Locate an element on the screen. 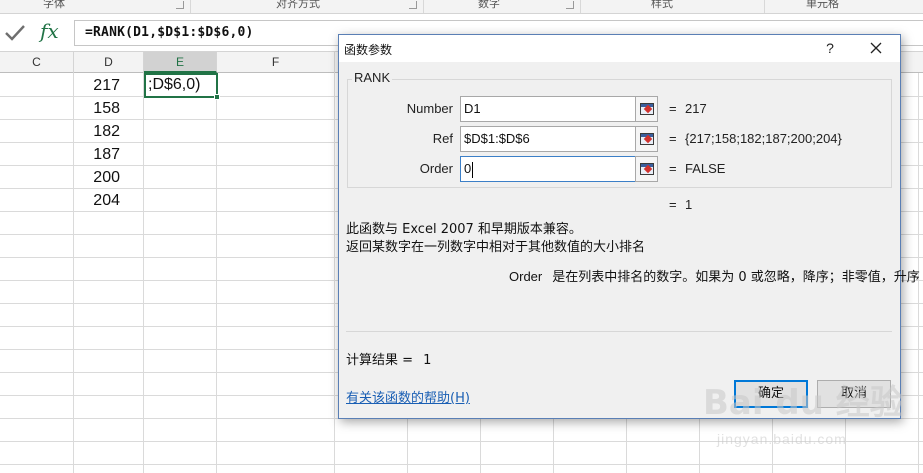 The width and height of the screenshot is (923, 473). baidu-watermark: Bai du 经验 jingyan.baidu.com is located at coordinates (803, 420).